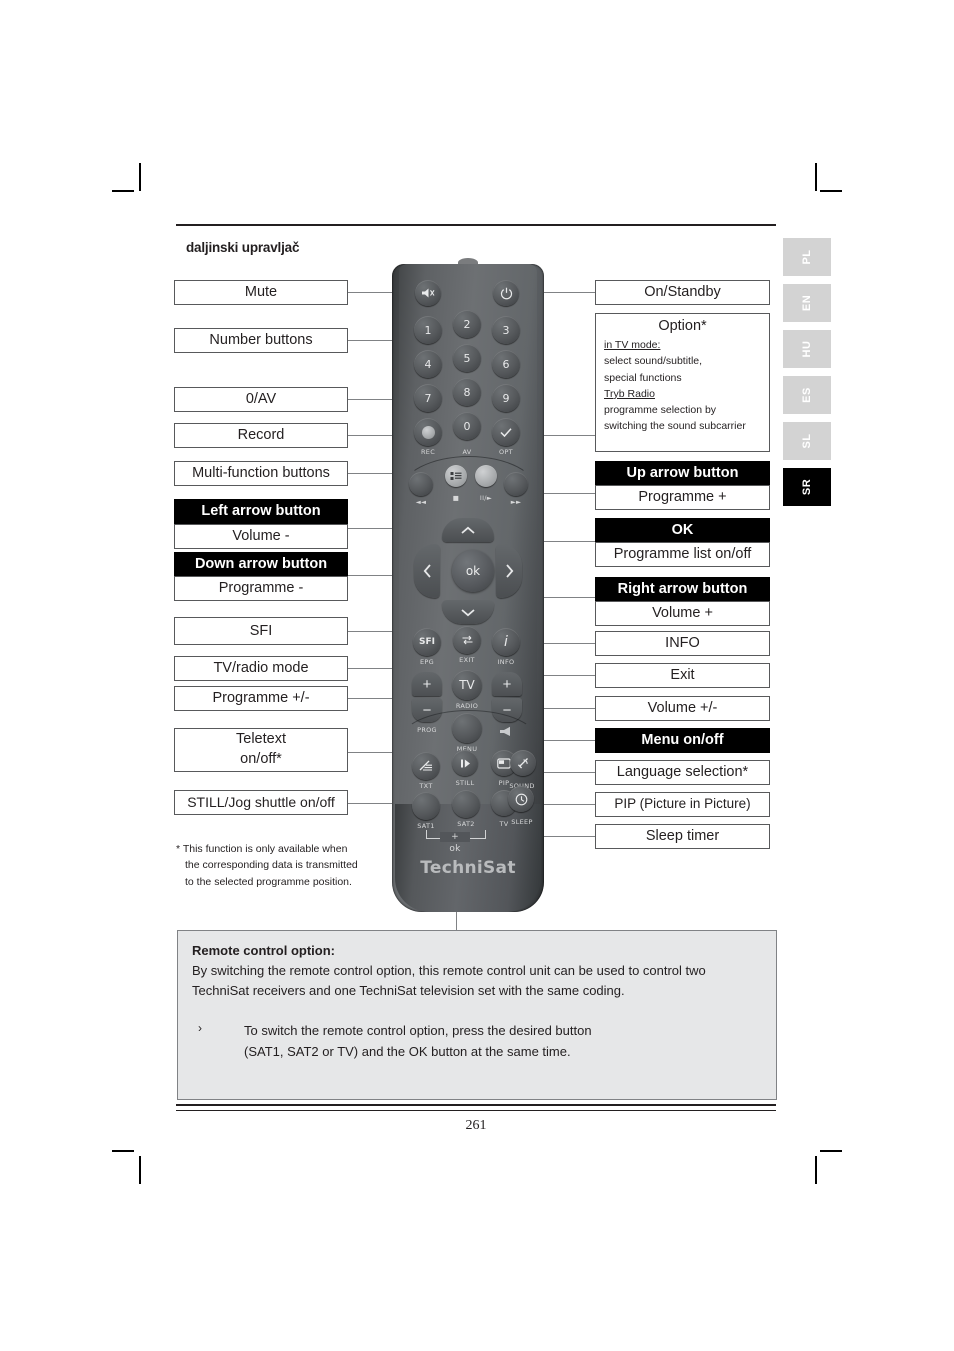 Image resolution: width=954 pixels, height=1351 pixels. I want to click on key-play-pause, so click(486, 476).